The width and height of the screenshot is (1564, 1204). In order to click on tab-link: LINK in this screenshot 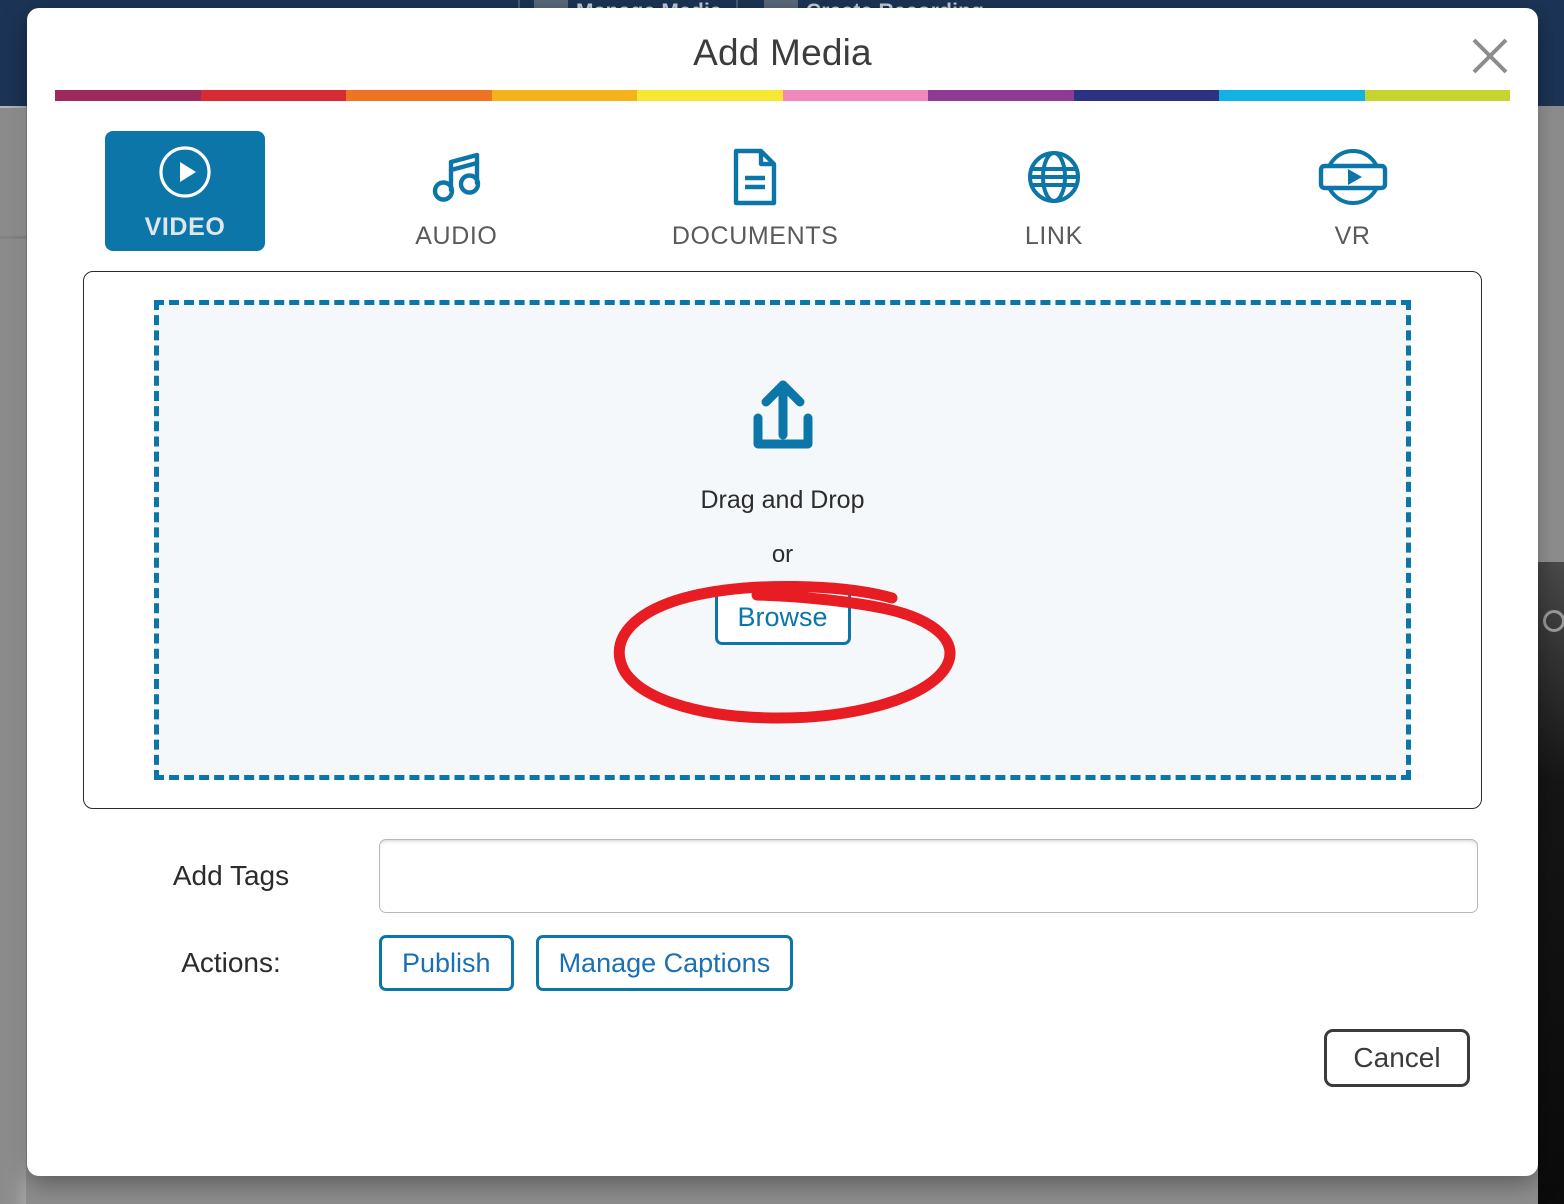, I will do `click(1054, 191)`.